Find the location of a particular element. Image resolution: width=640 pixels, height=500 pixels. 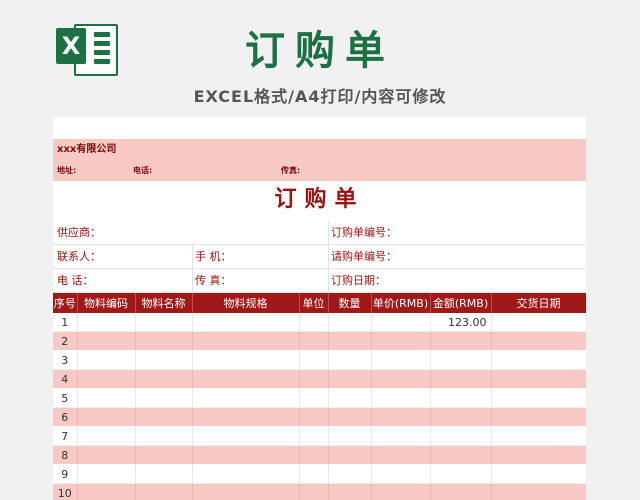

row-number-cell: 3 is located at coordinates (65, 360).